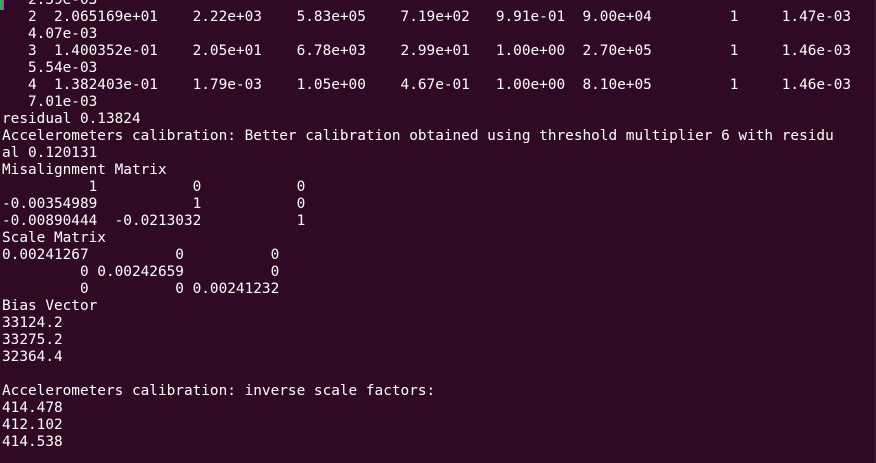 The width and height of the screenshot is (876, 463). What do you see at coordinates (54, 238) in the screenshot?
I see `output-line: Scale Matrix` at bounding box center [54, 238].